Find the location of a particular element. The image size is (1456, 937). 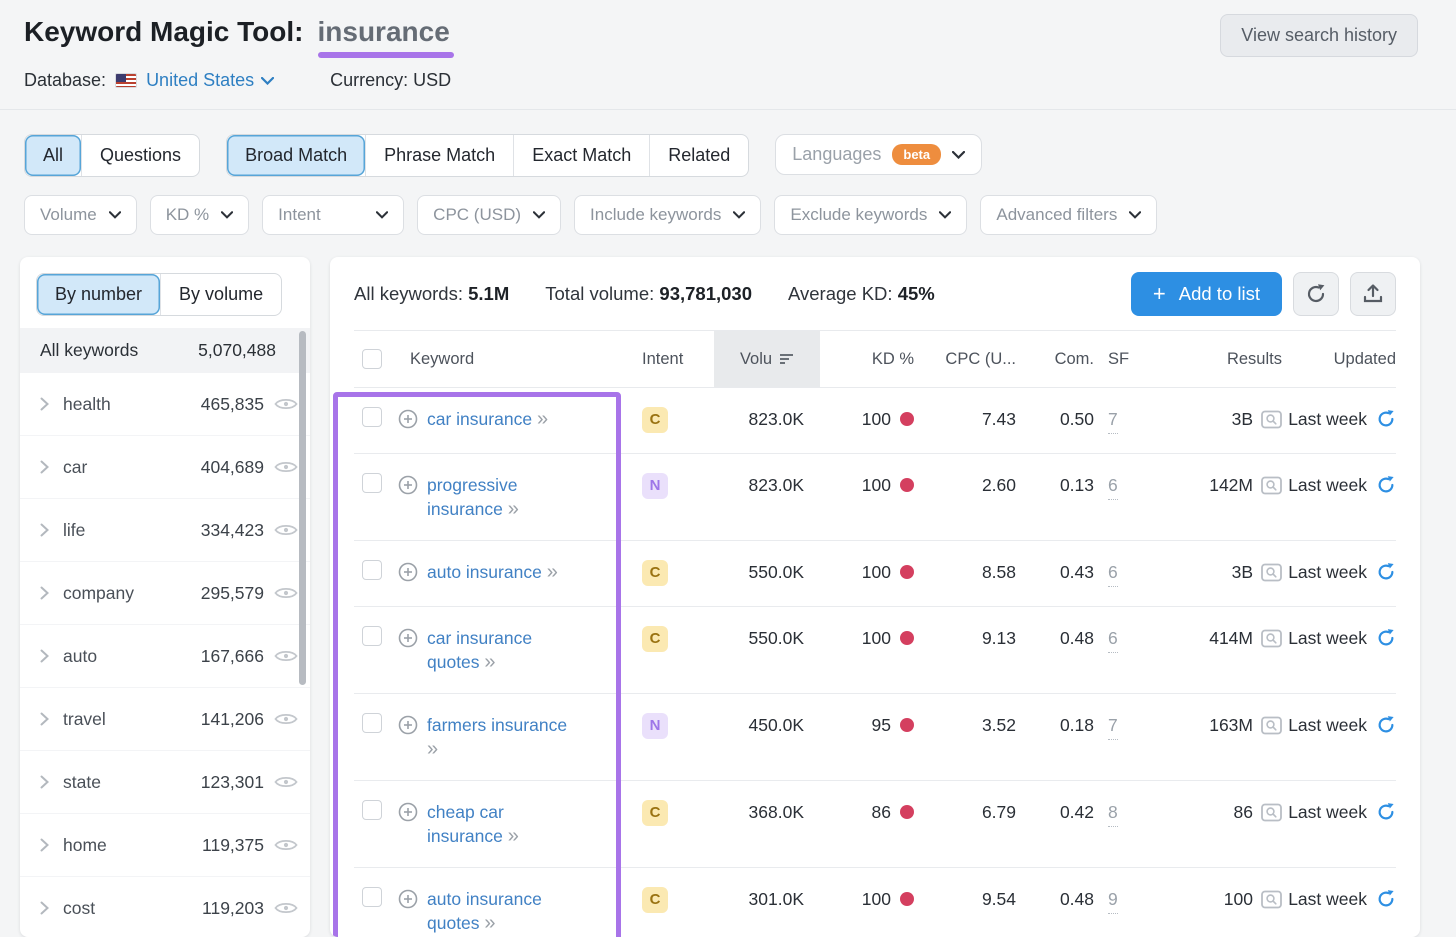

database-selector: United States is located at coordinates (210, 80).